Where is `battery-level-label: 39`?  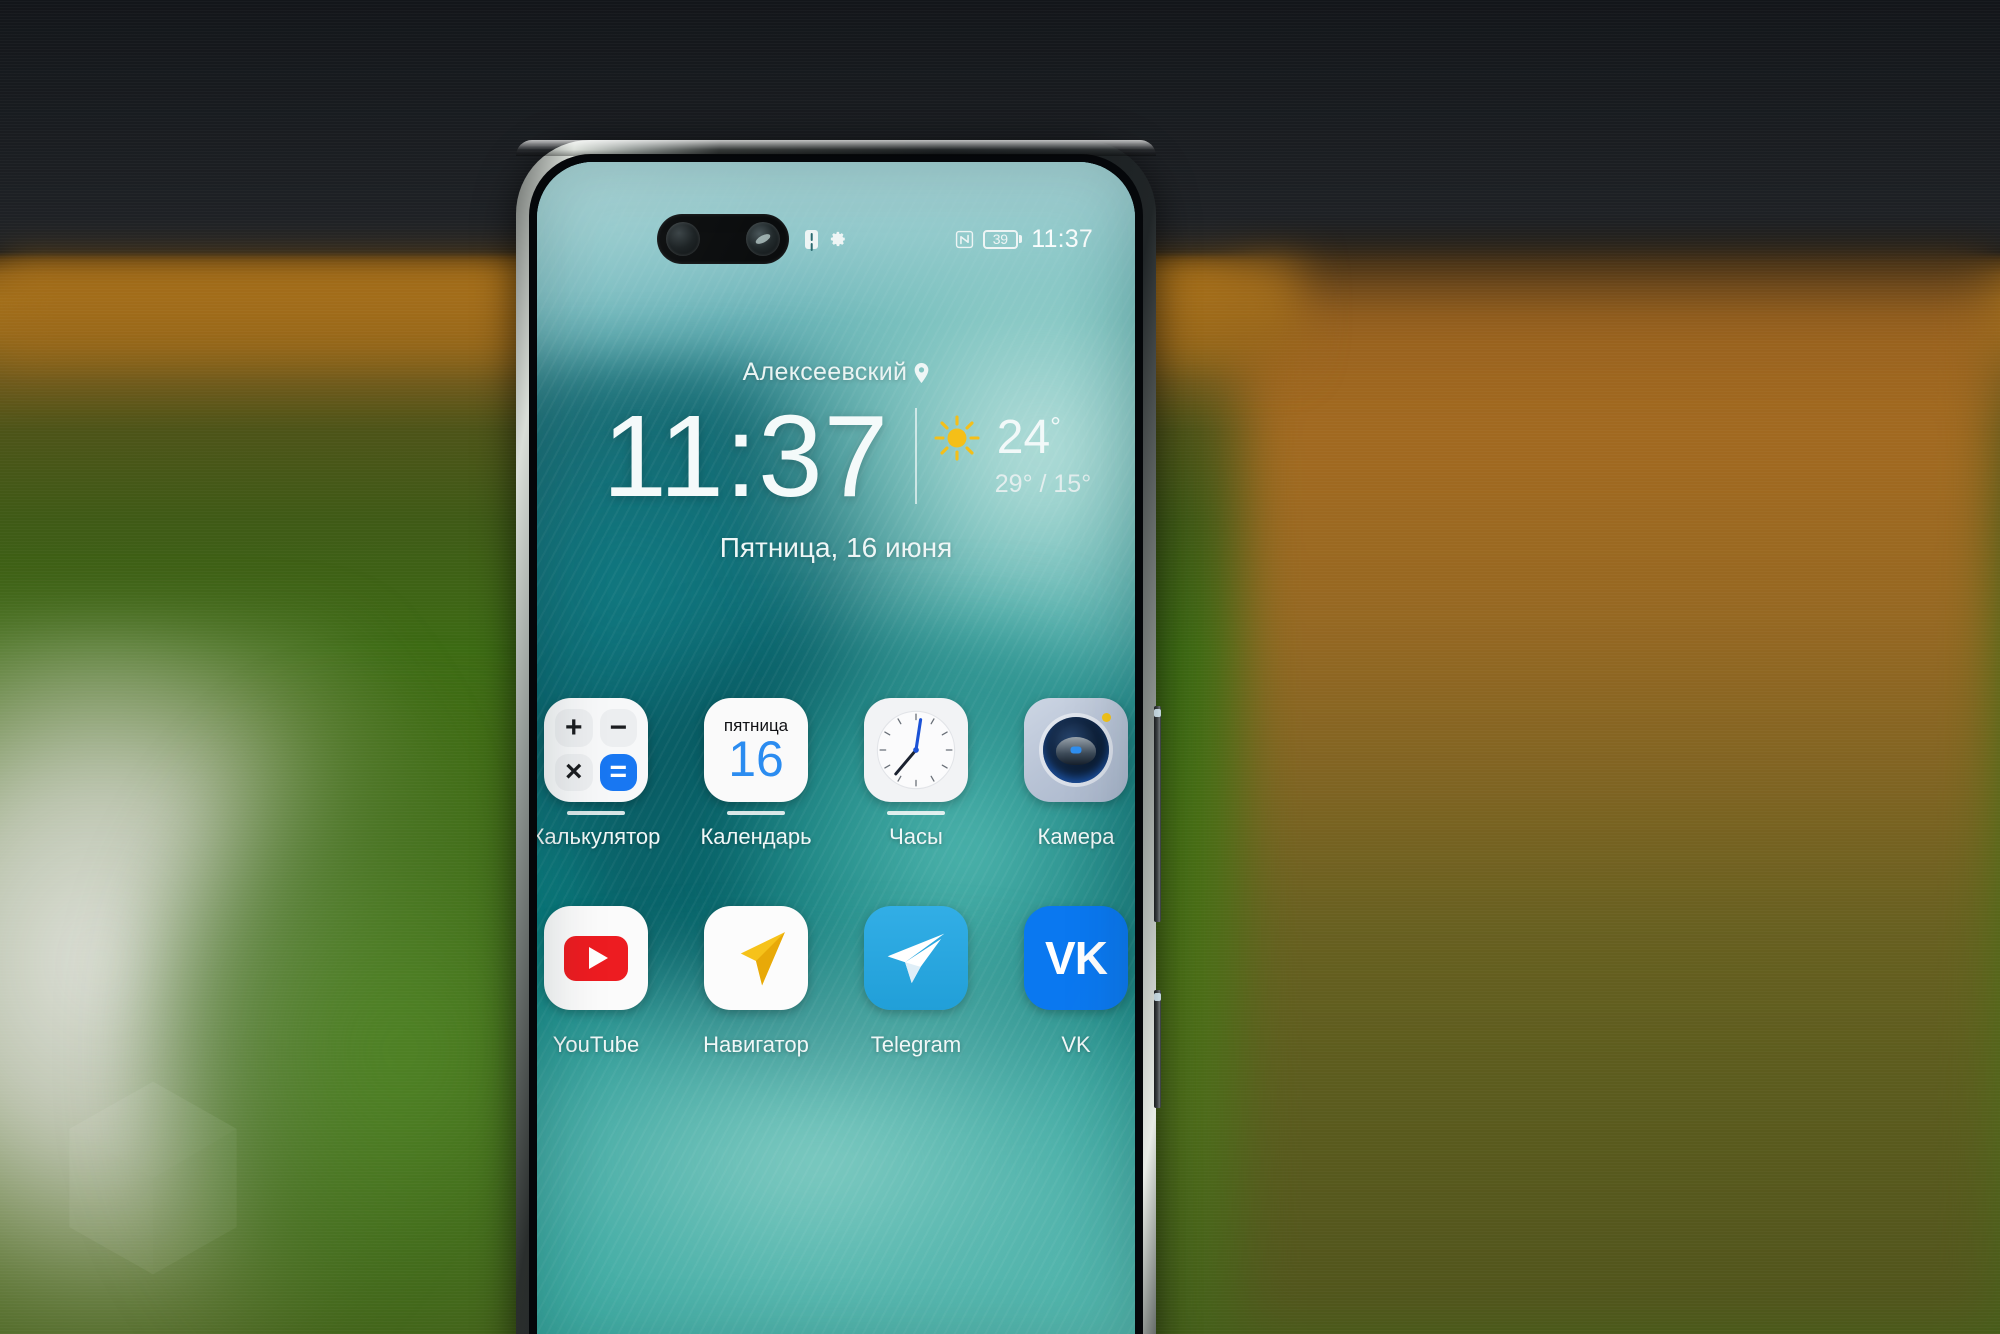 battery-level-label: 39 is located at coordinates (1000, 239).